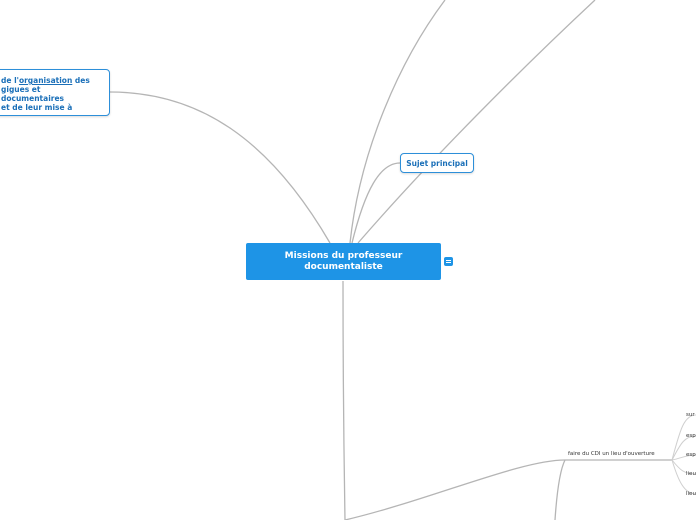  I want to click on topic-text-2: gigues et documentaires, so click(33, 94).